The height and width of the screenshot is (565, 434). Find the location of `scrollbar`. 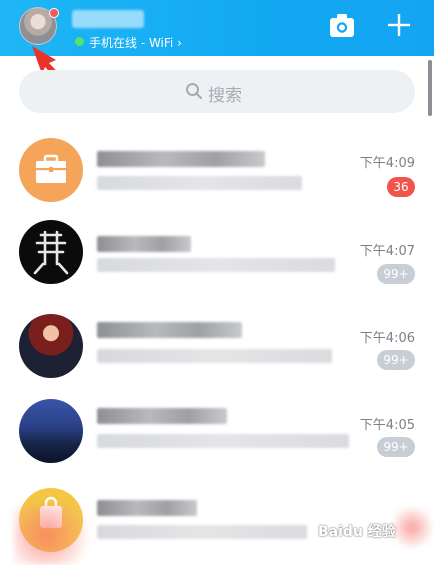

scrollbar is located at coordinates (430, 88).